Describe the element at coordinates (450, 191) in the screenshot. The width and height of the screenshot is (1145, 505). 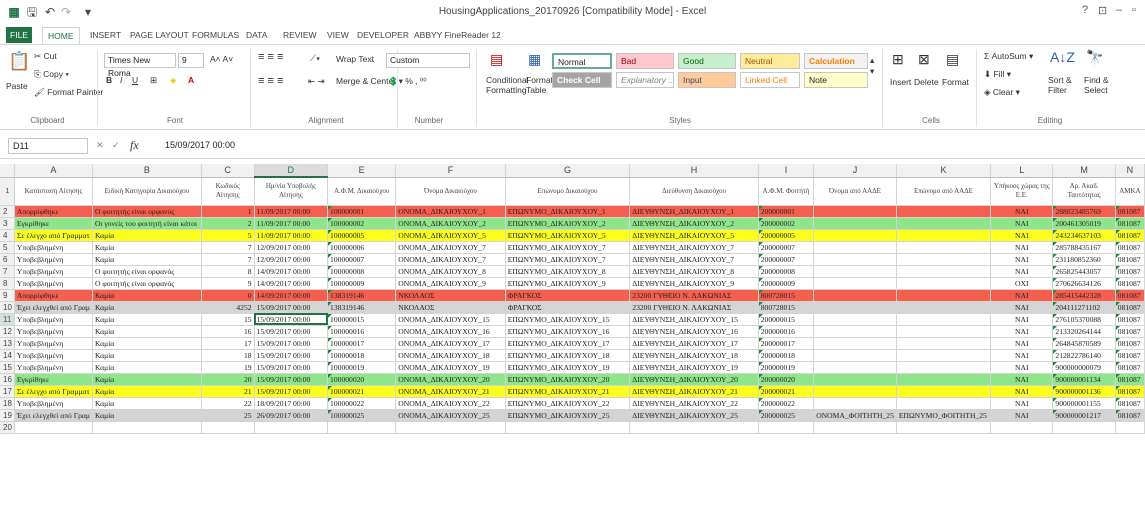
I see `column-label: Όνομα Δικαιούχου` at that location.